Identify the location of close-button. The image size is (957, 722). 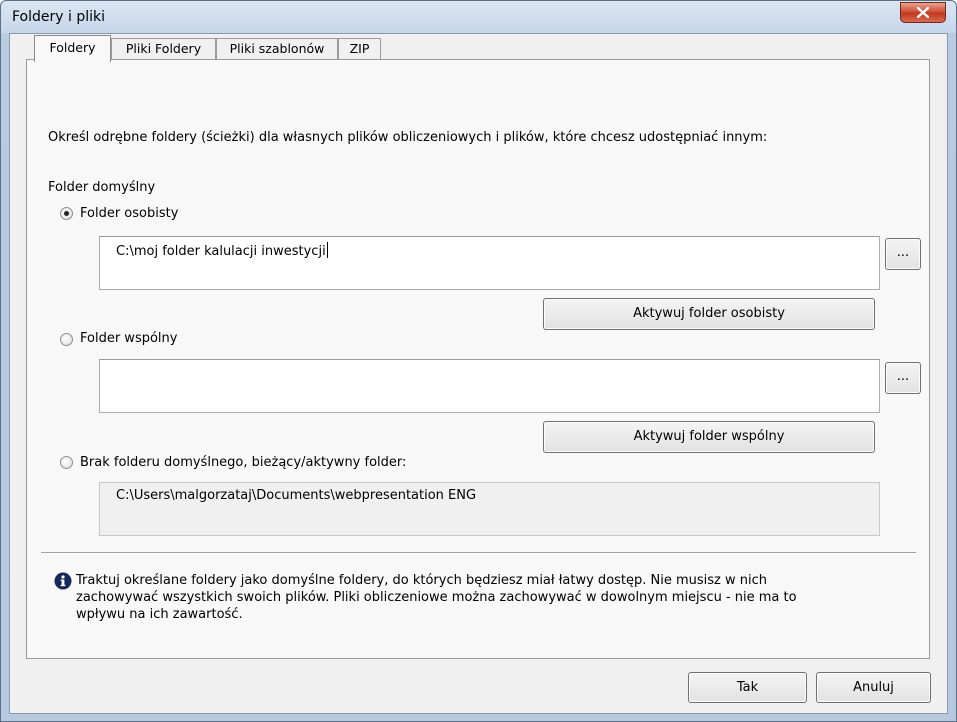
(923, 12).